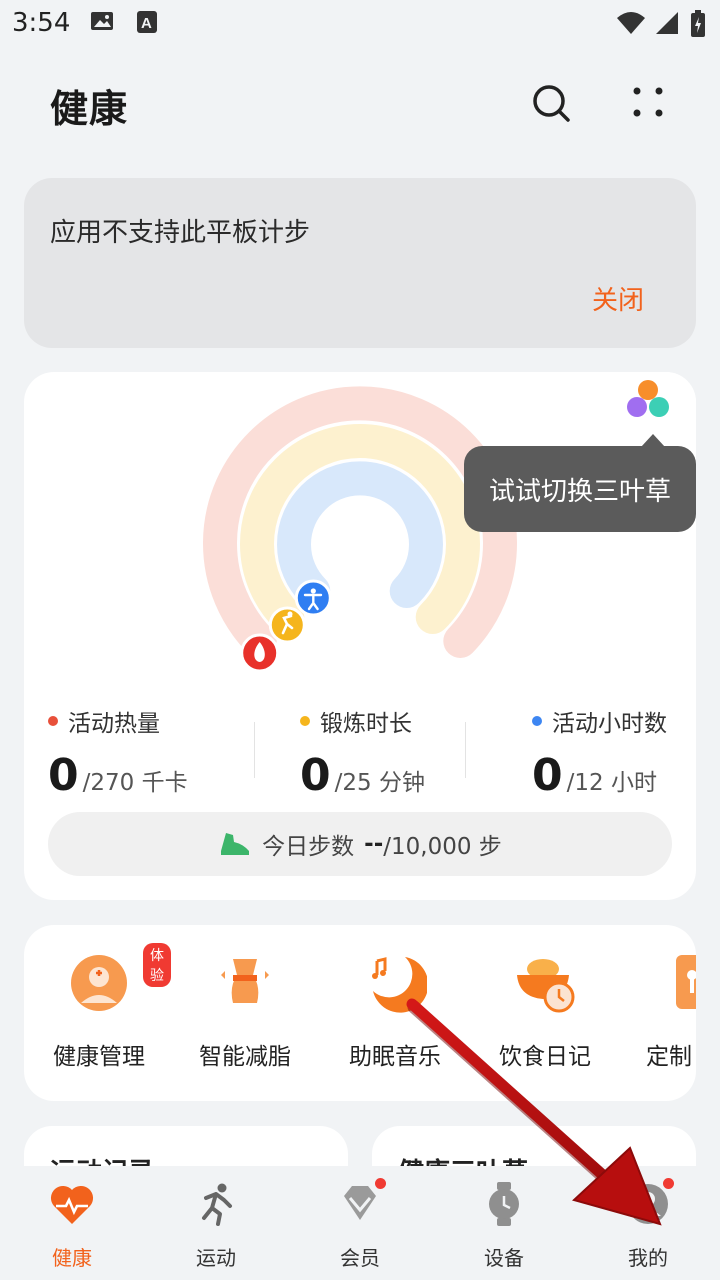 Image resolution: width=720 pixels, height=1280 pixels. Describe the element at coordinates (362, 752) in the screenshot. I see `stat-exercise: 锻炼时长 0/25 分钟` at that location.